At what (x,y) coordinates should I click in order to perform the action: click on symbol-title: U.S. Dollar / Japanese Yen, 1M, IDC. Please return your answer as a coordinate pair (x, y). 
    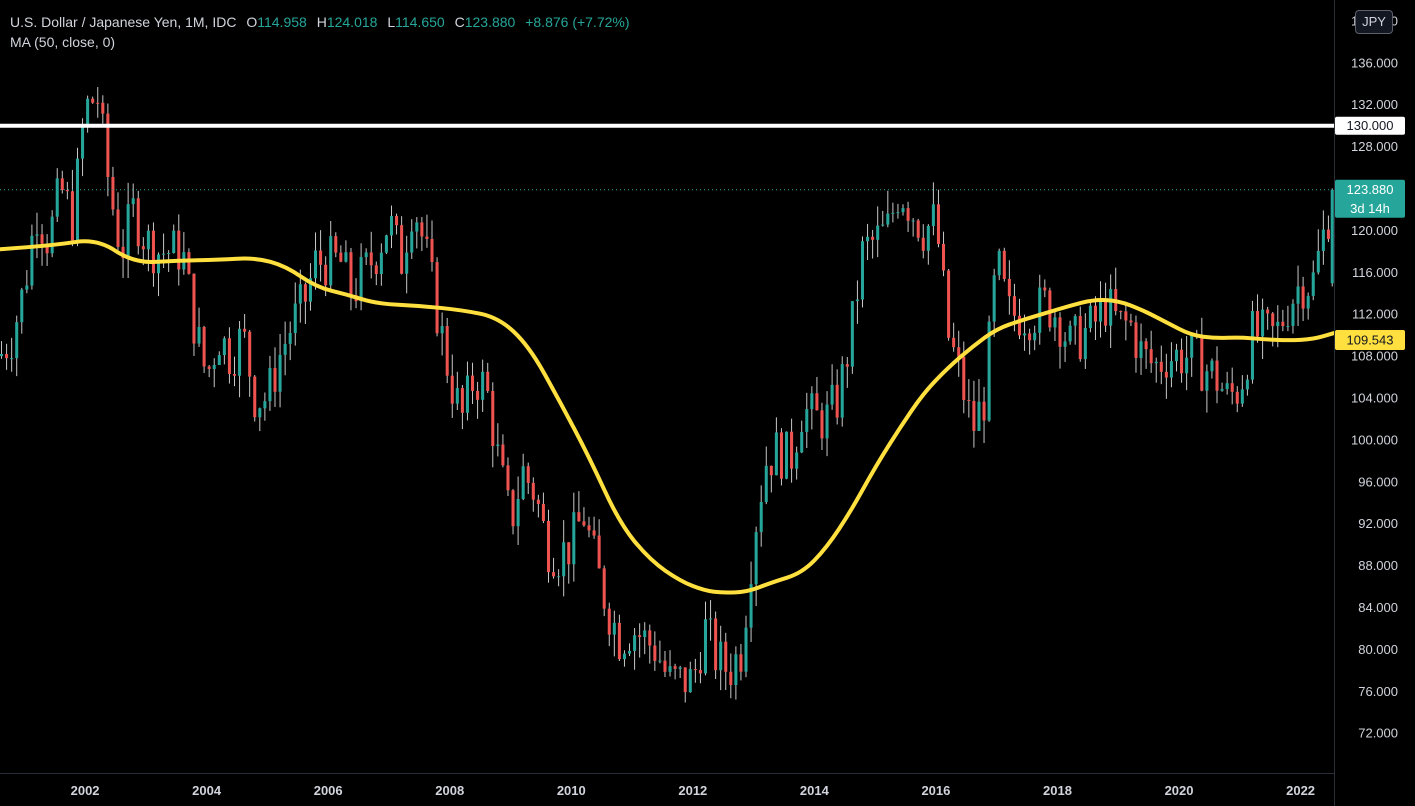
    Looking at the image, I should click on (123, 22).